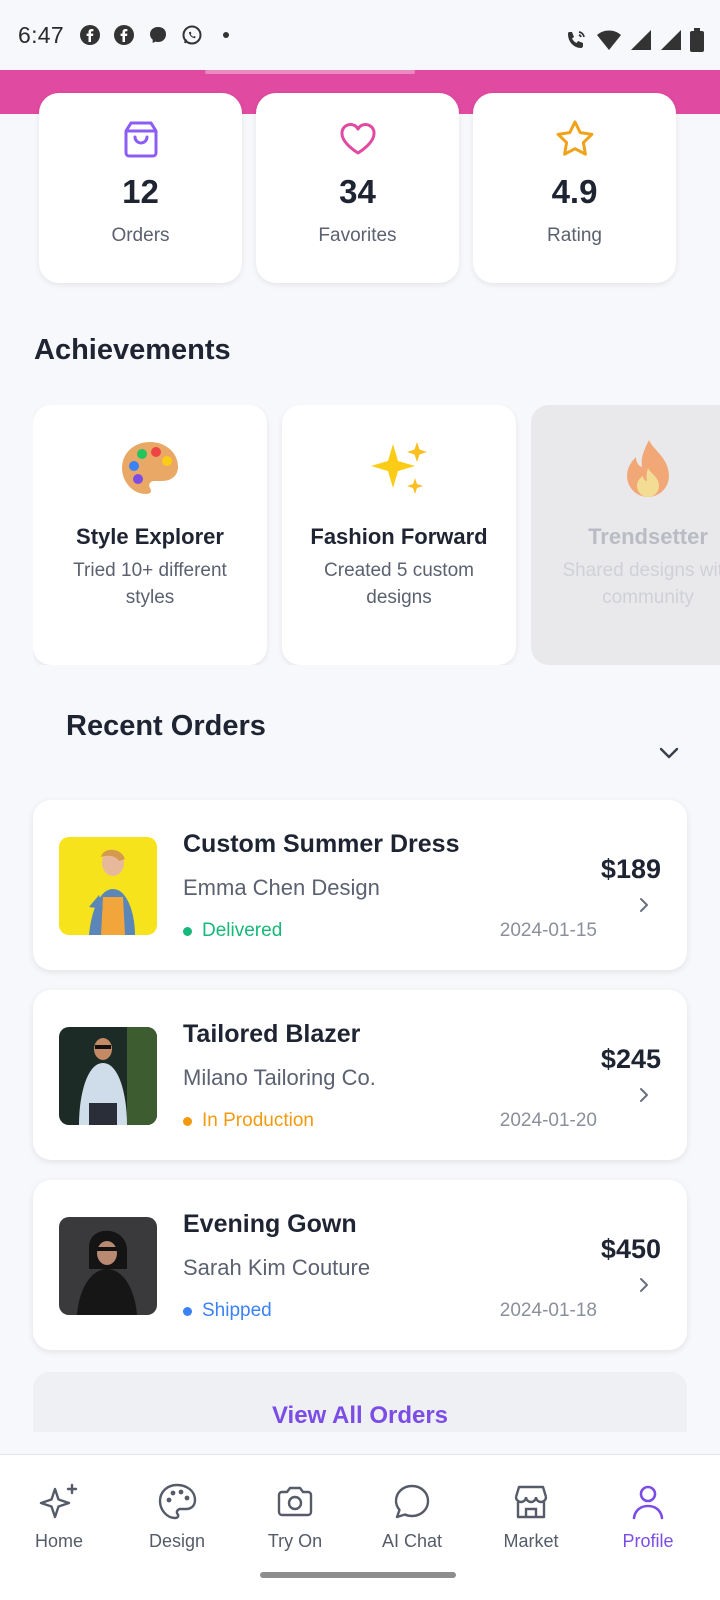 This screenshot has width=720, height=1600. Describe the element at coordinates (625, 470) in the screenshot. I see `fire-icon` at that location.